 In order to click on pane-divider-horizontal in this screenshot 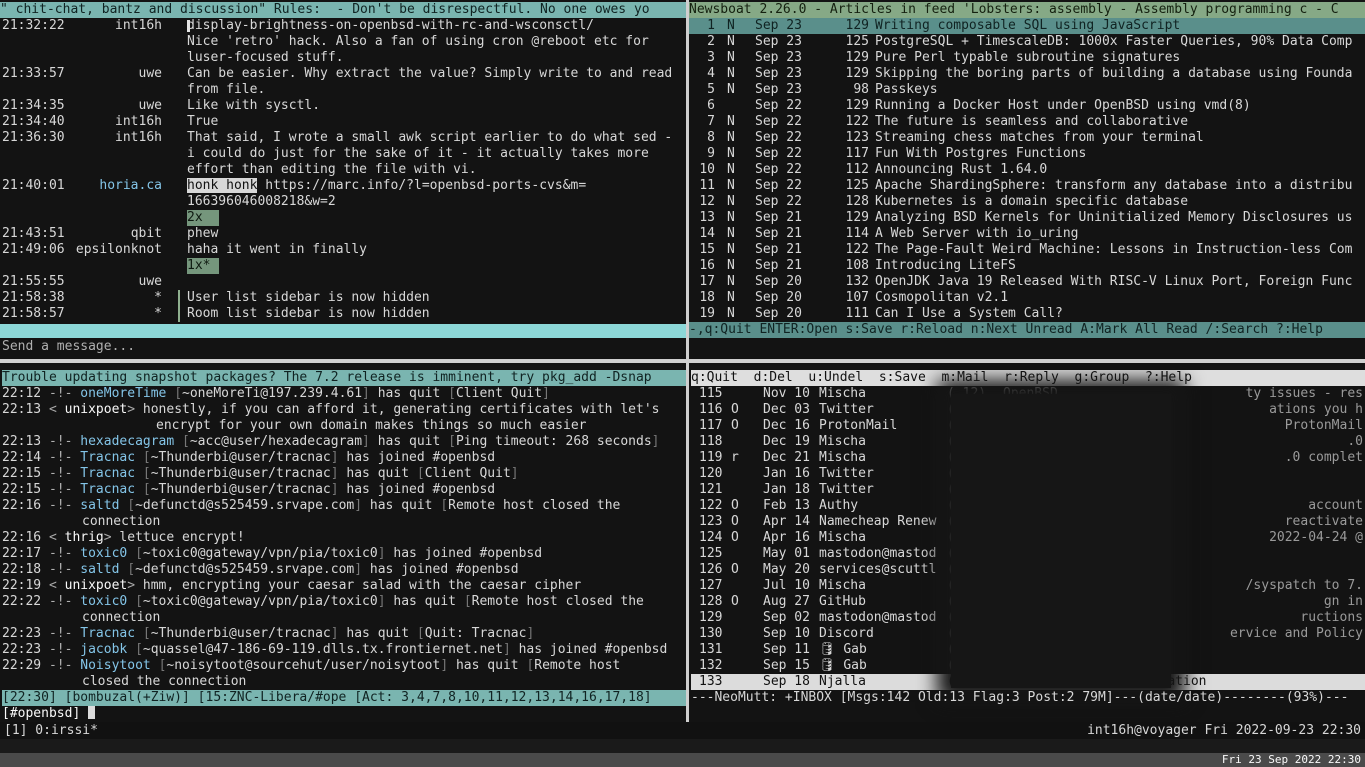, I will do `click(682, 361)`.